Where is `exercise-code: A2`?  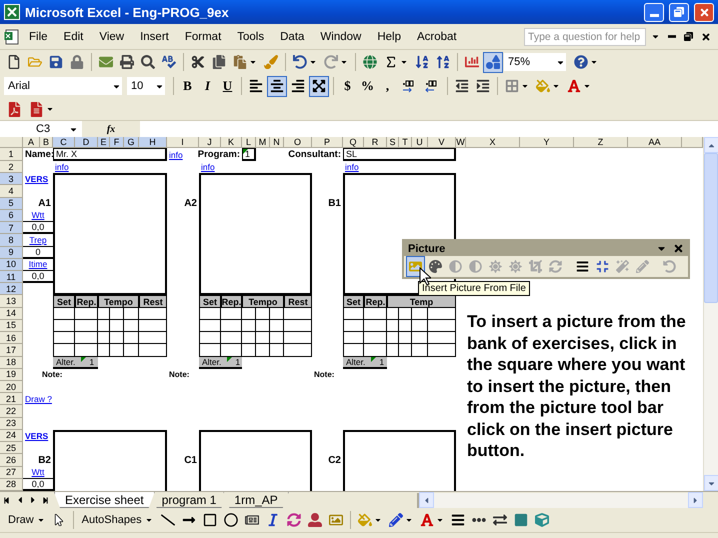 exercise-code: A2 is located at coordinates (190, 204).